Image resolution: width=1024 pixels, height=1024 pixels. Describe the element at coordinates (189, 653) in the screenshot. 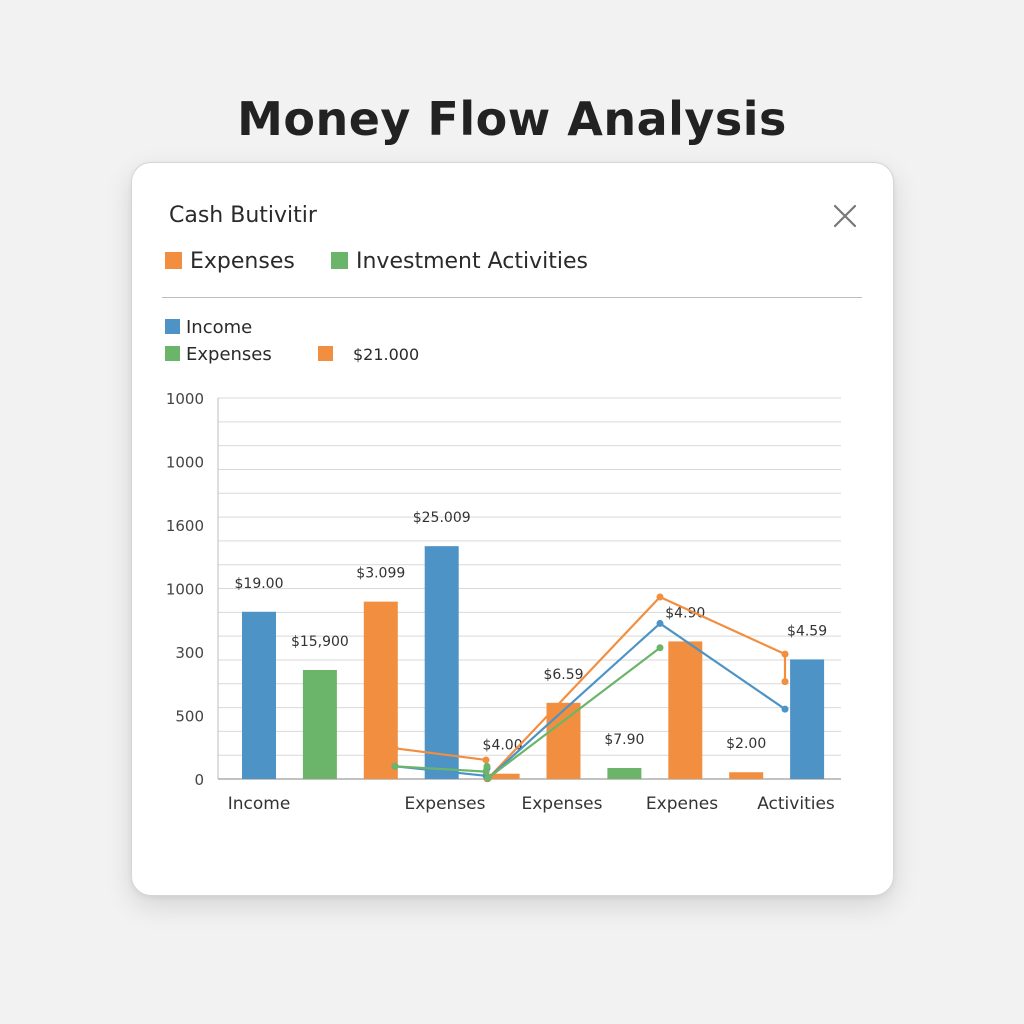

I see `y-tick-label: 300` at that location.